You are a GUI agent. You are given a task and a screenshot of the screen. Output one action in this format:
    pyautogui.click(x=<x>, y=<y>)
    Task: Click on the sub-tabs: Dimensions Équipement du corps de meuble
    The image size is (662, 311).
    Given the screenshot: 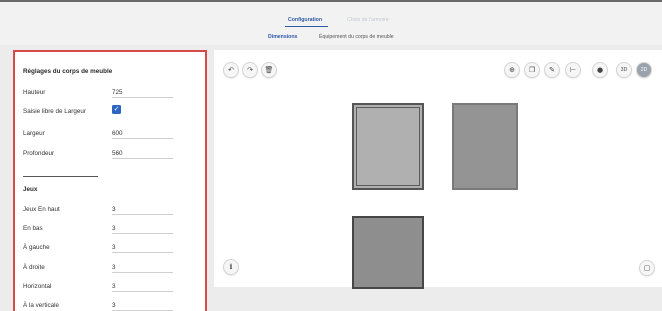 What is the action you would take?
    pyautogui.click(x=331, y=38)
    